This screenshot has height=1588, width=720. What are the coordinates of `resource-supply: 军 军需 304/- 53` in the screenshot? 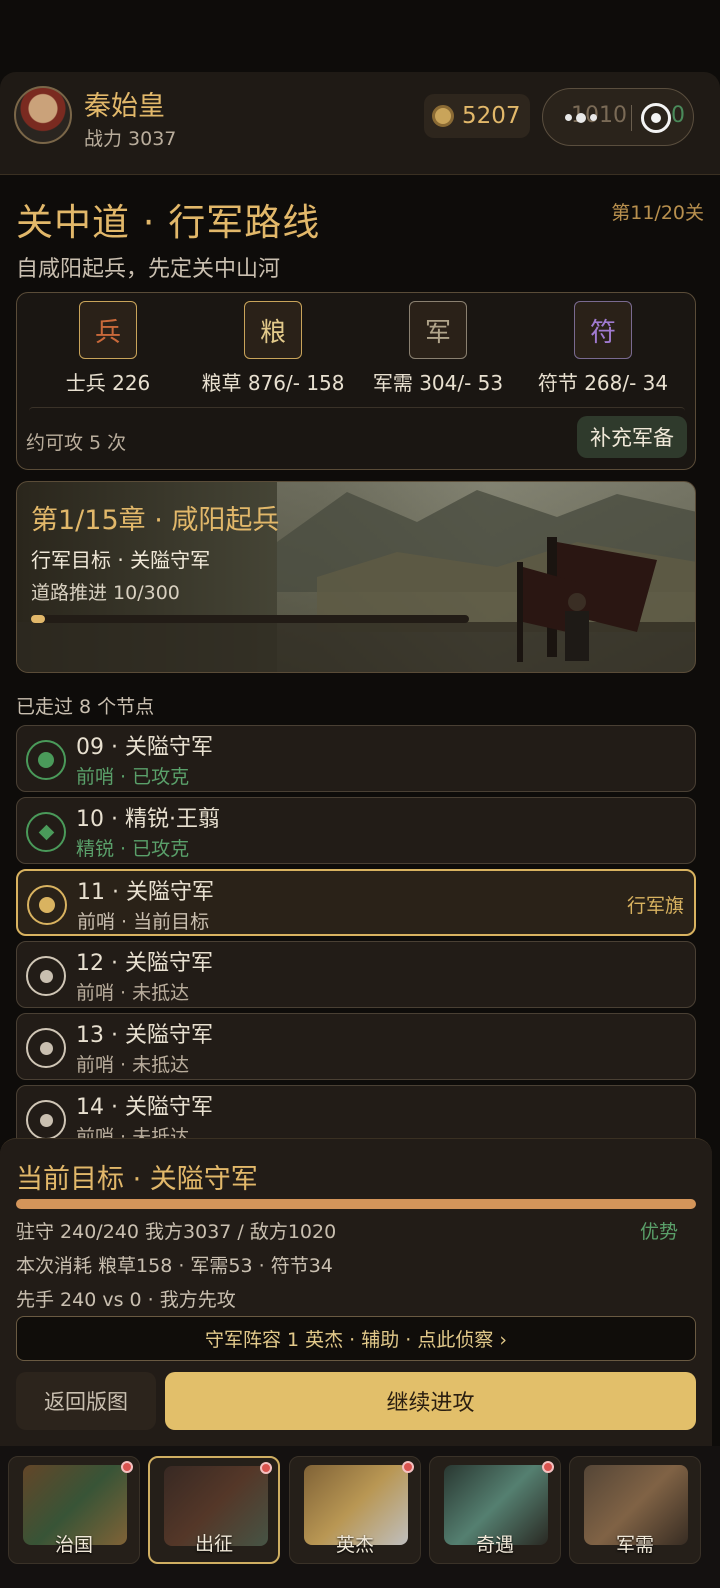 It's located at (438, 348).